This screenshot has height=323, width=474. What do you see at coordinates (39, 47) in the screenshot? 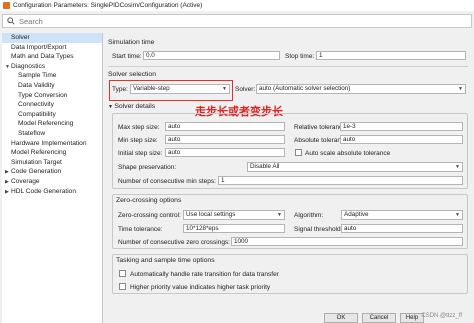
I see `tree-item-label: Data Import/Export` at bounding box center [39, 47].